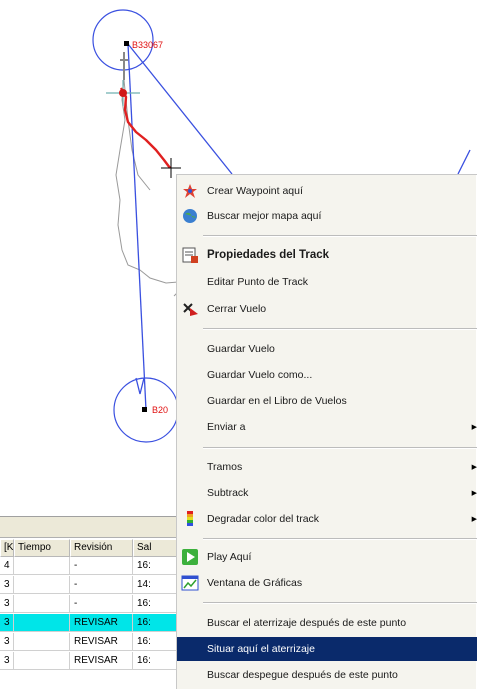 Image resolution: width=477 pixels, height=690 pixels. I want to click on menu-item-buscar-mapa: Buscar mejor mapa aquí, so click(327, 216).